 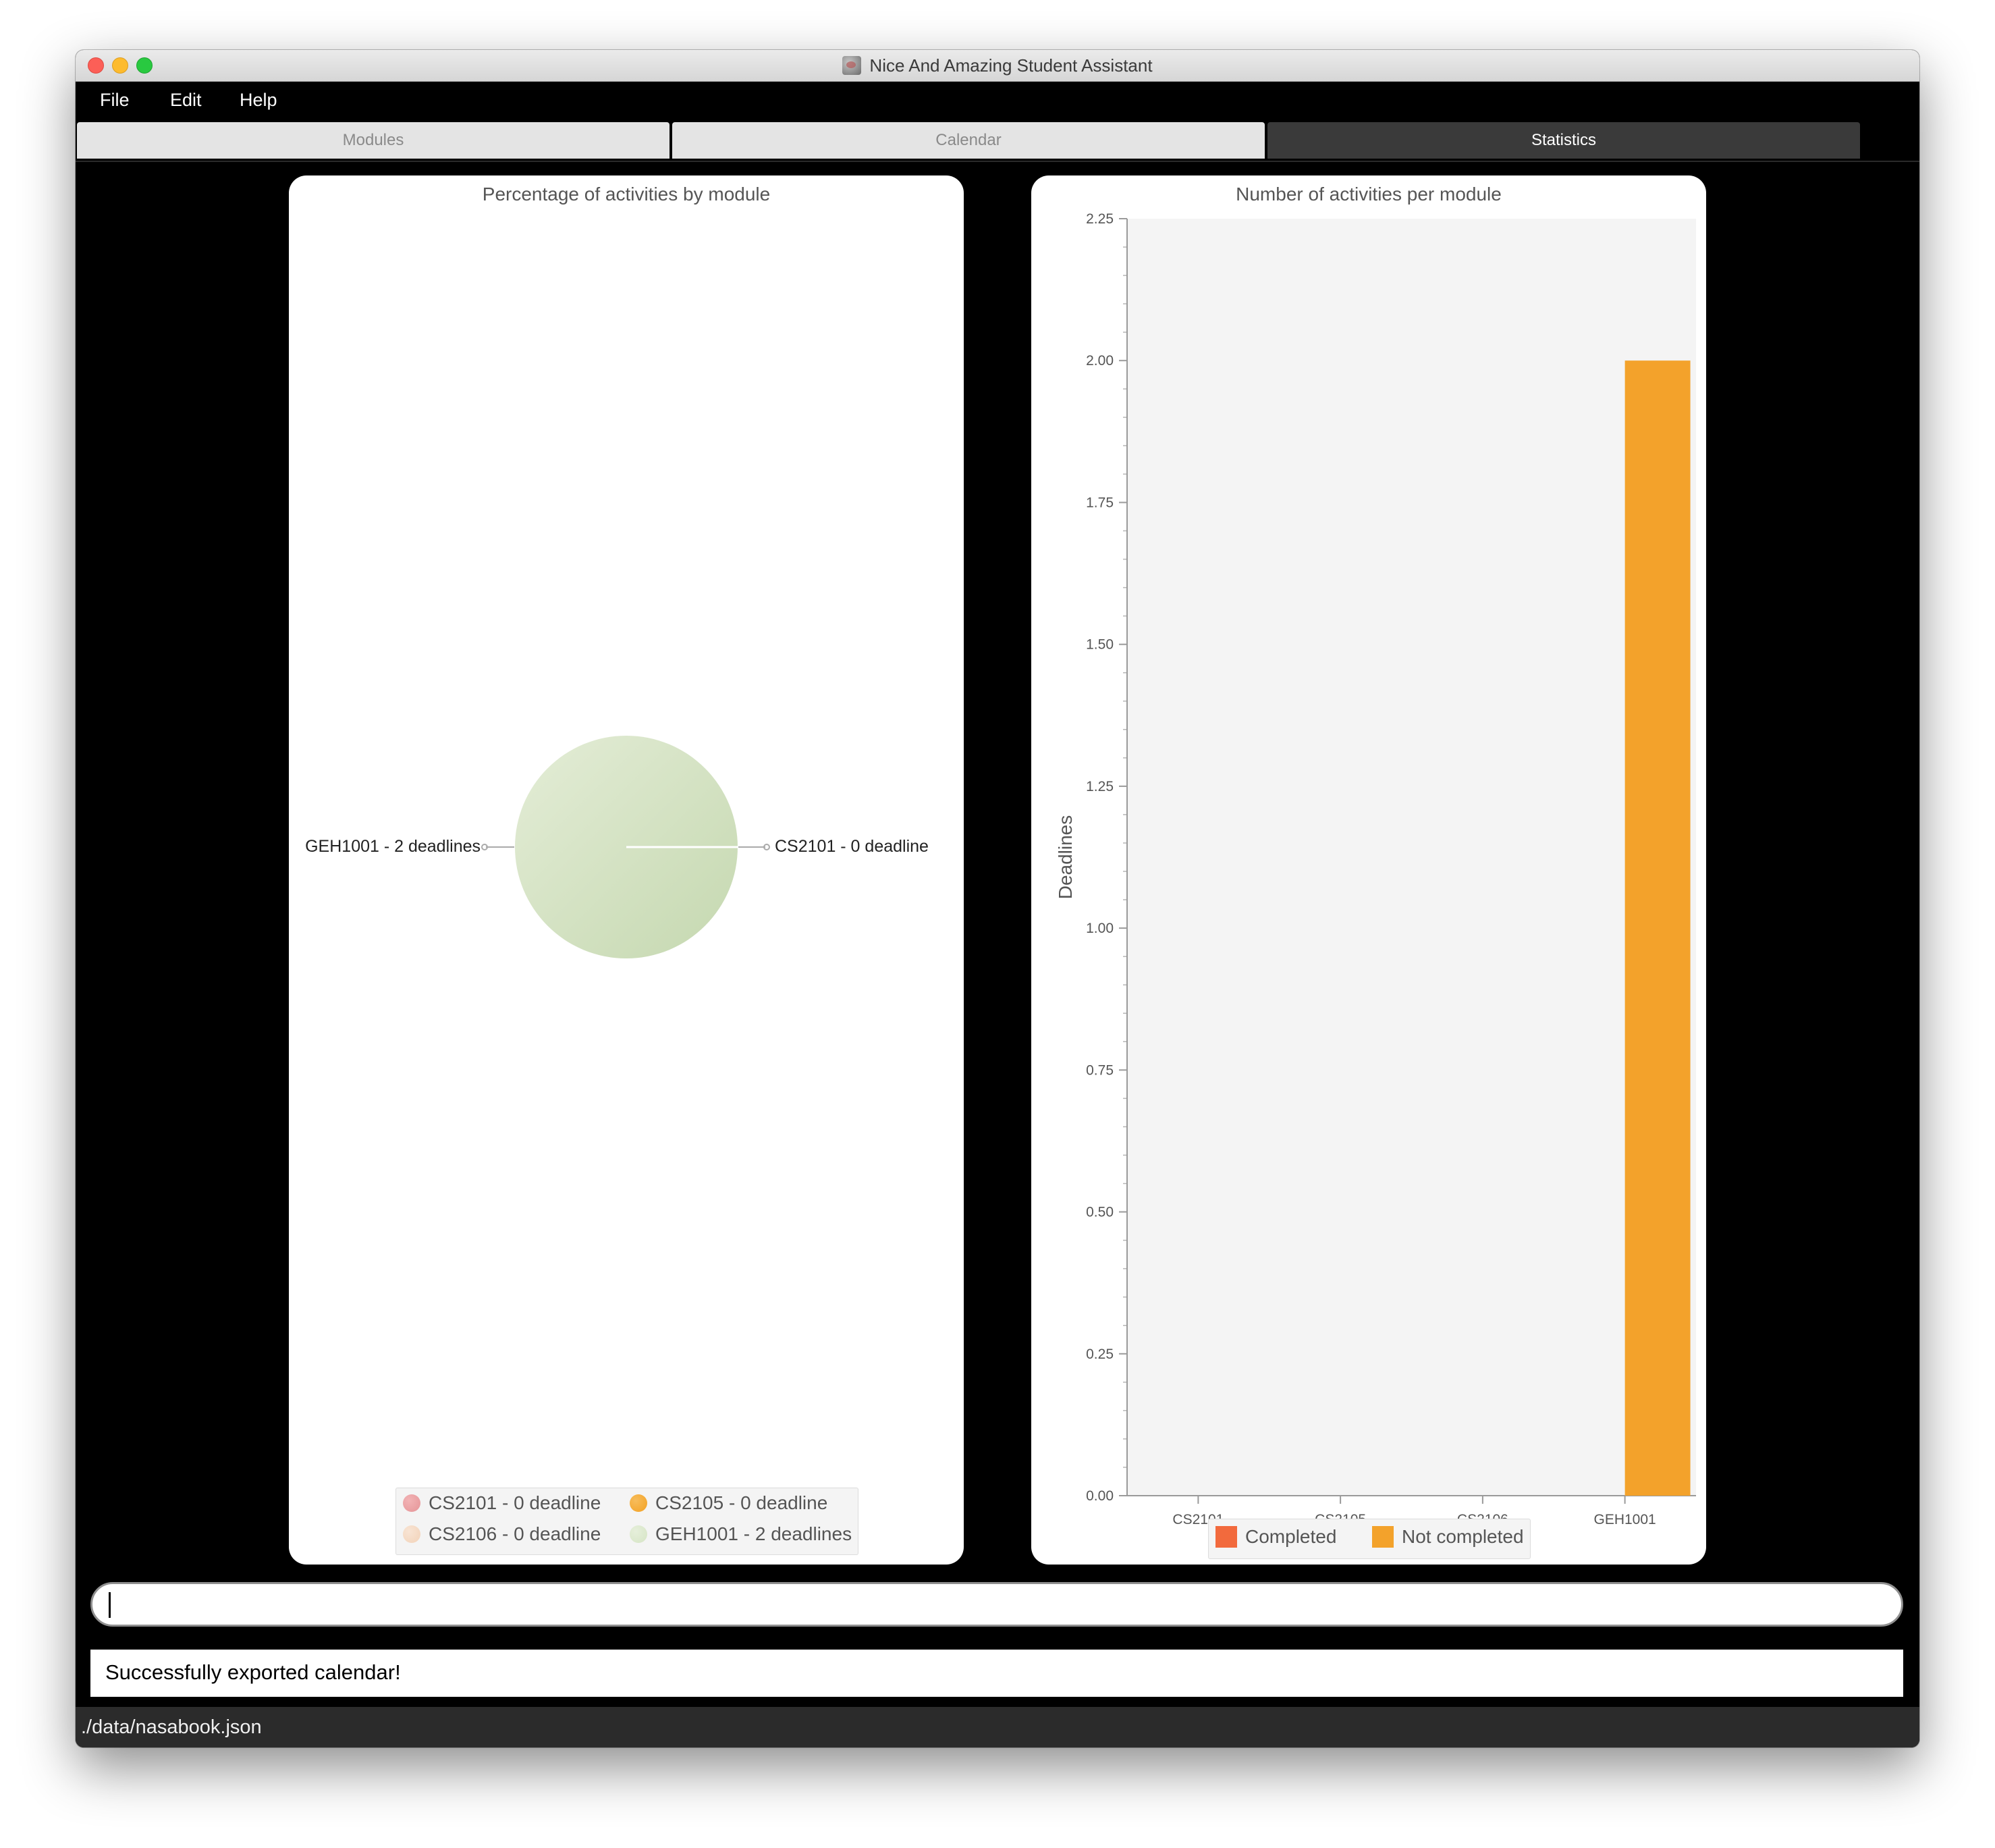 What do you see at coordinates (1563, 140) in the screenshot?
I see `tab-statistics: Statistics` at bounding box center [1563, 140].